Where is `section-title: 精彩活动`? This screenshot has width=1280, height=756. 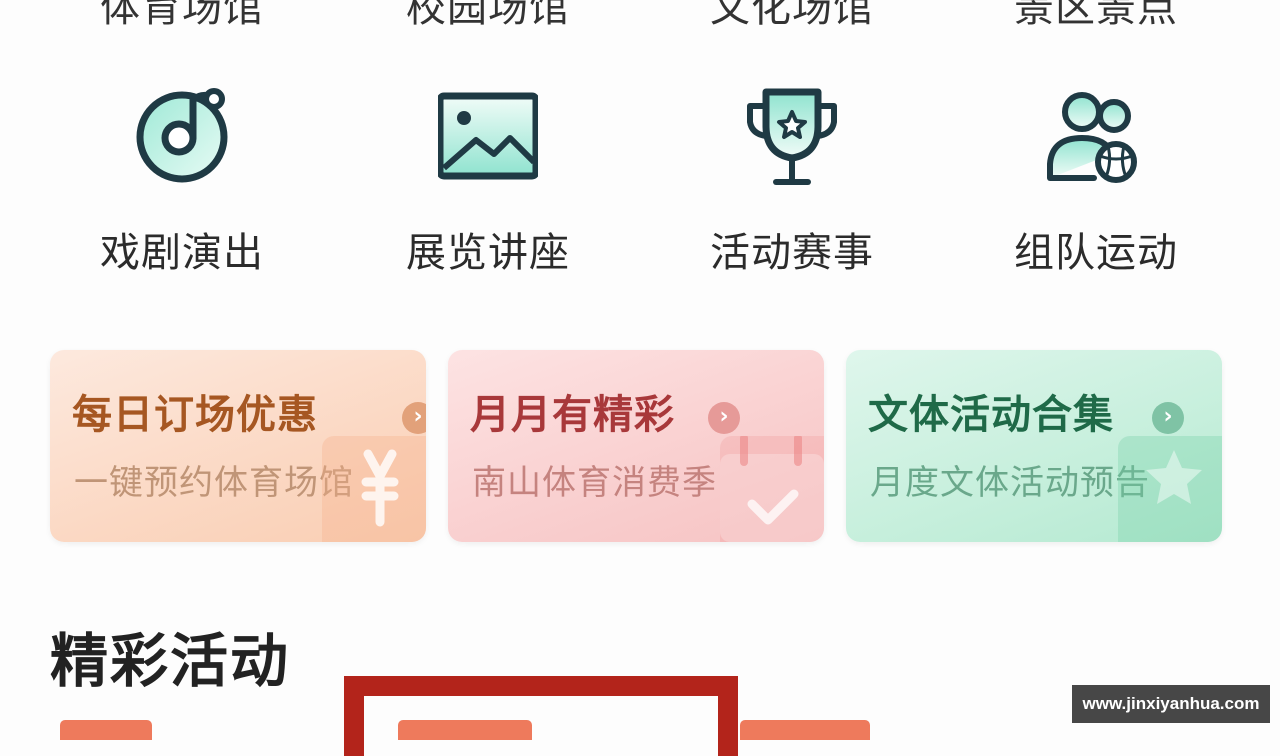
section-title: 精彩活动 is located at coordinates (170, 661).